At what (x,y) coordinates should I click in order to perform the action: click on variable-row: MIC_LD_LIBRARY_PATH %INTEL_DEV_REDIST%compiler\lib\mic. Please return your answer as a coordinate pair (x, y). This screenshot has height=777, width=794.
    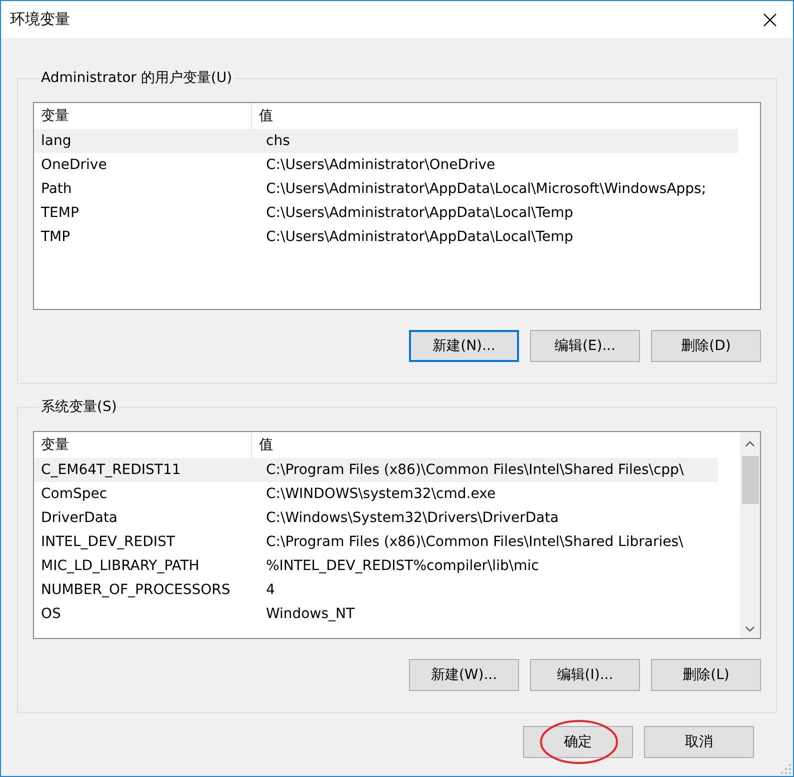
    Looking at the image, I should click on (376, 566).